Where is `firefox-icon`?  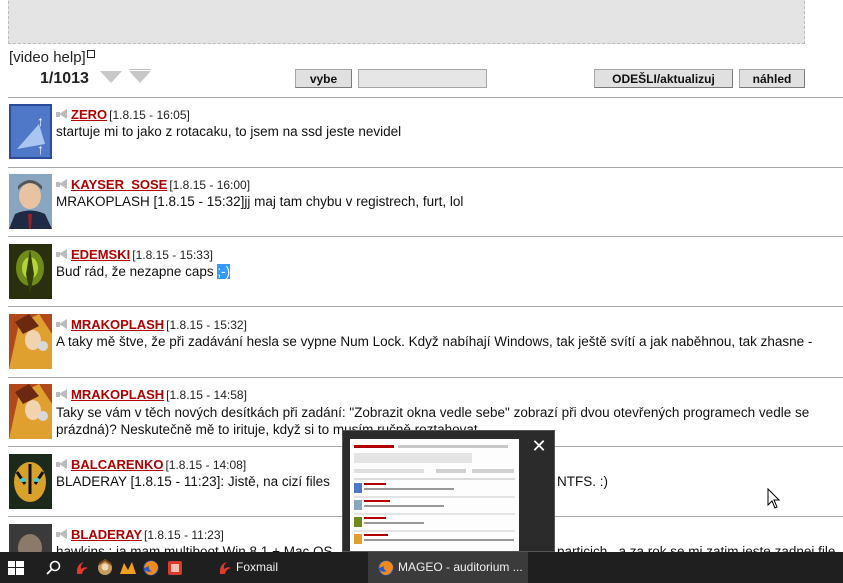 firefox-icon is located at coordinates (386, 568).